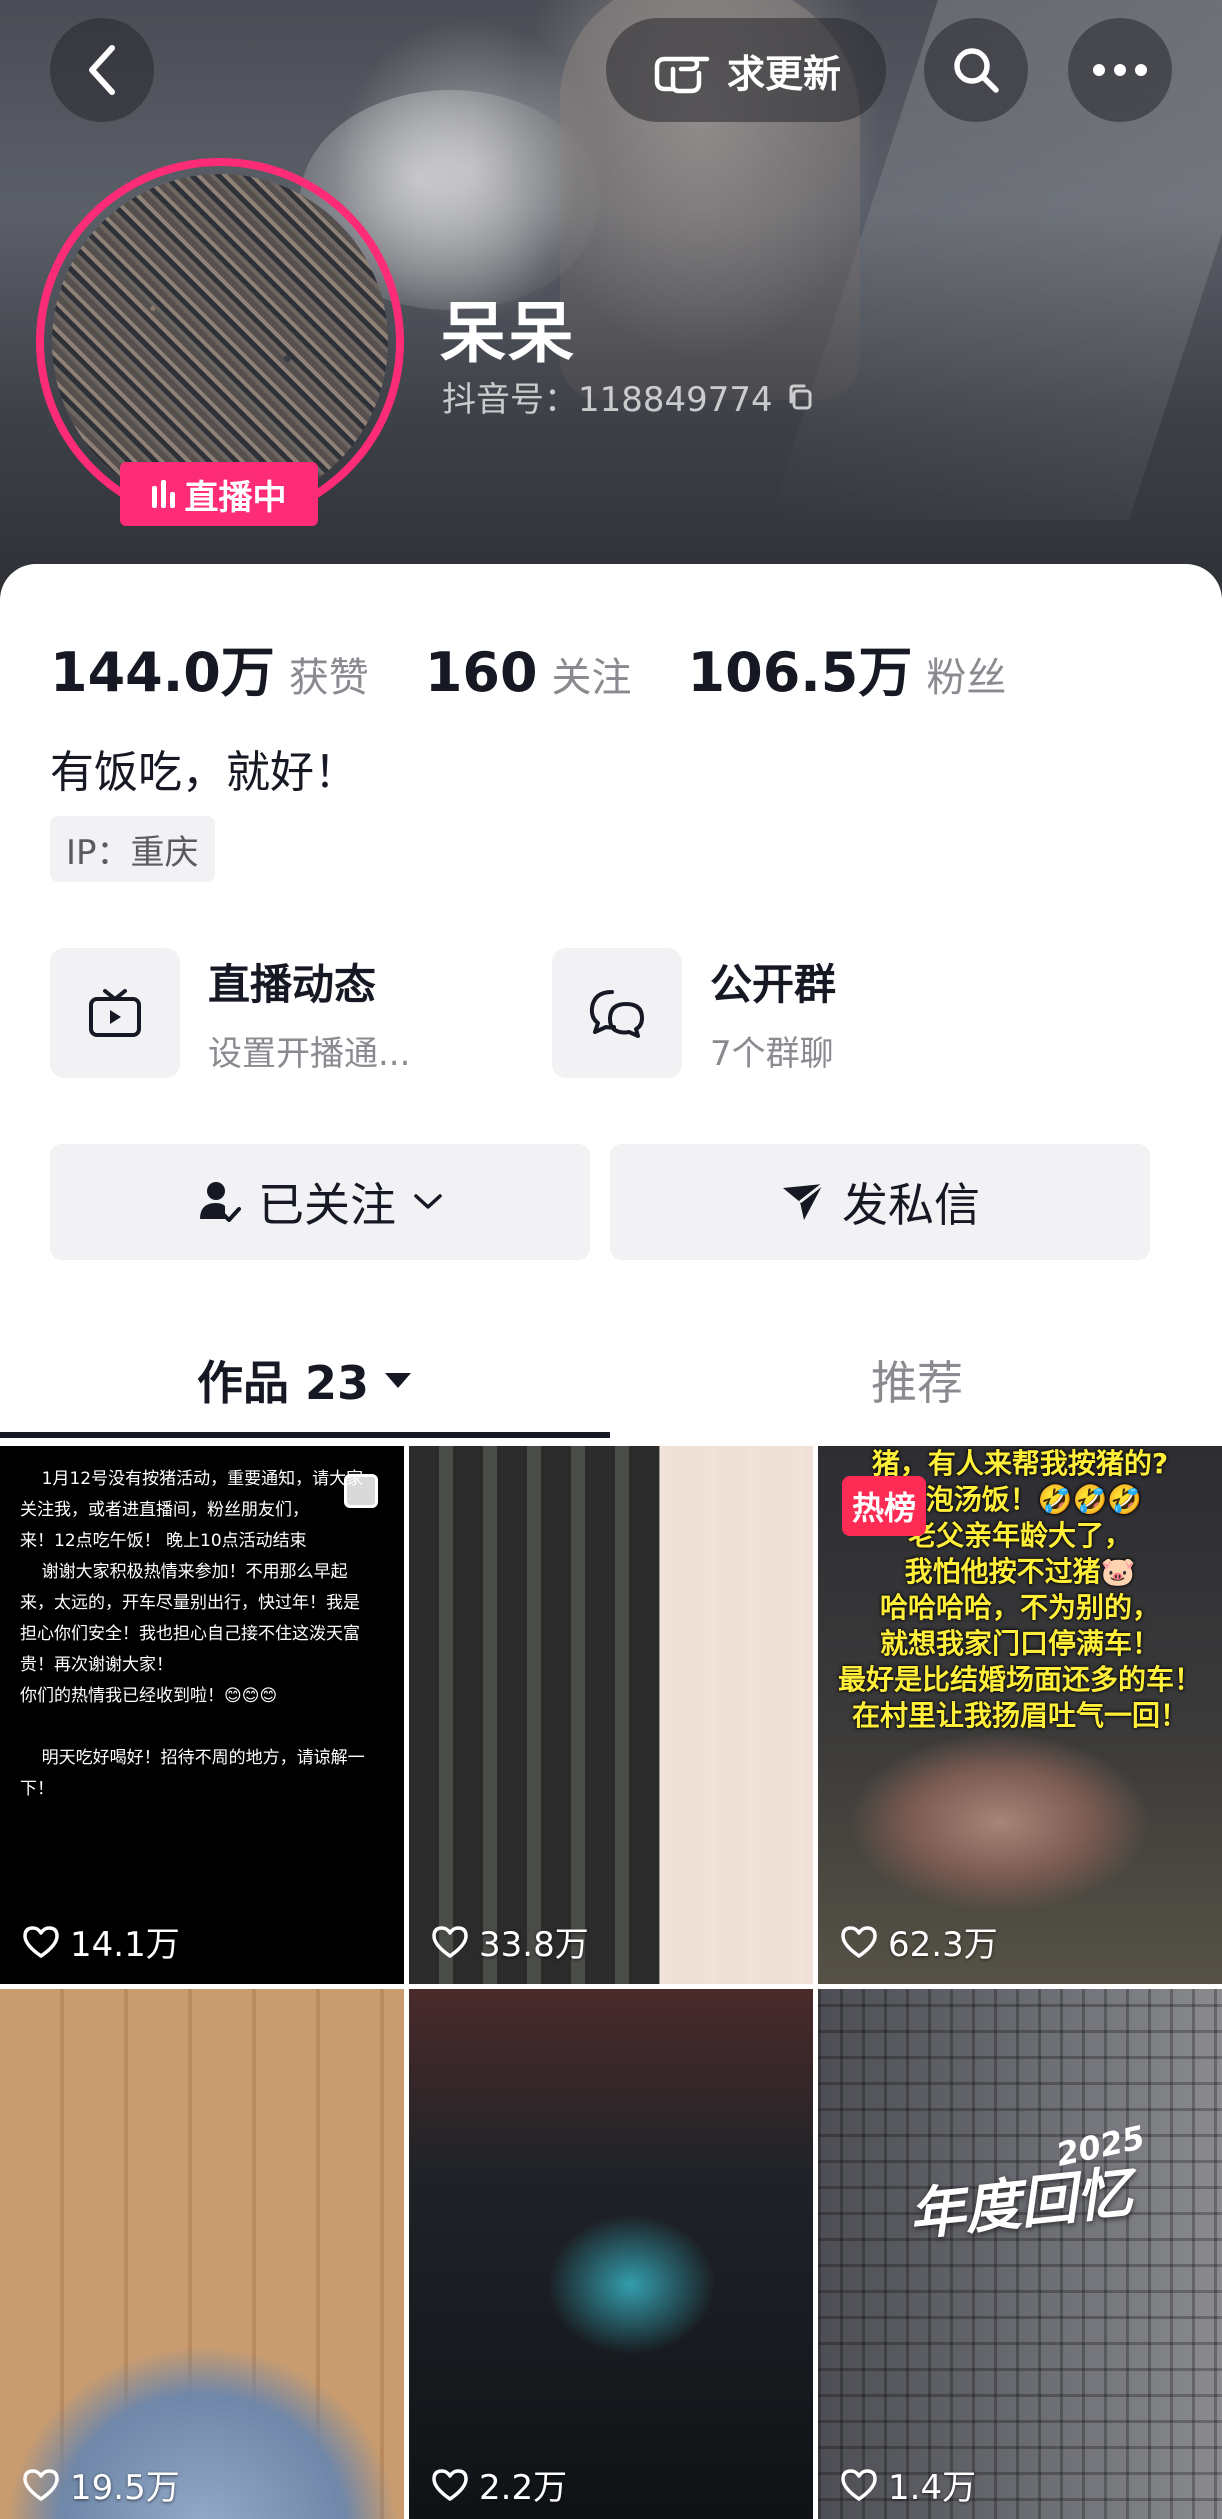  What do you see at coordinates (917, 1383) in the screenshot?
I see `tab-recommend-label: 推荐` at bounding box center [917, 1383].